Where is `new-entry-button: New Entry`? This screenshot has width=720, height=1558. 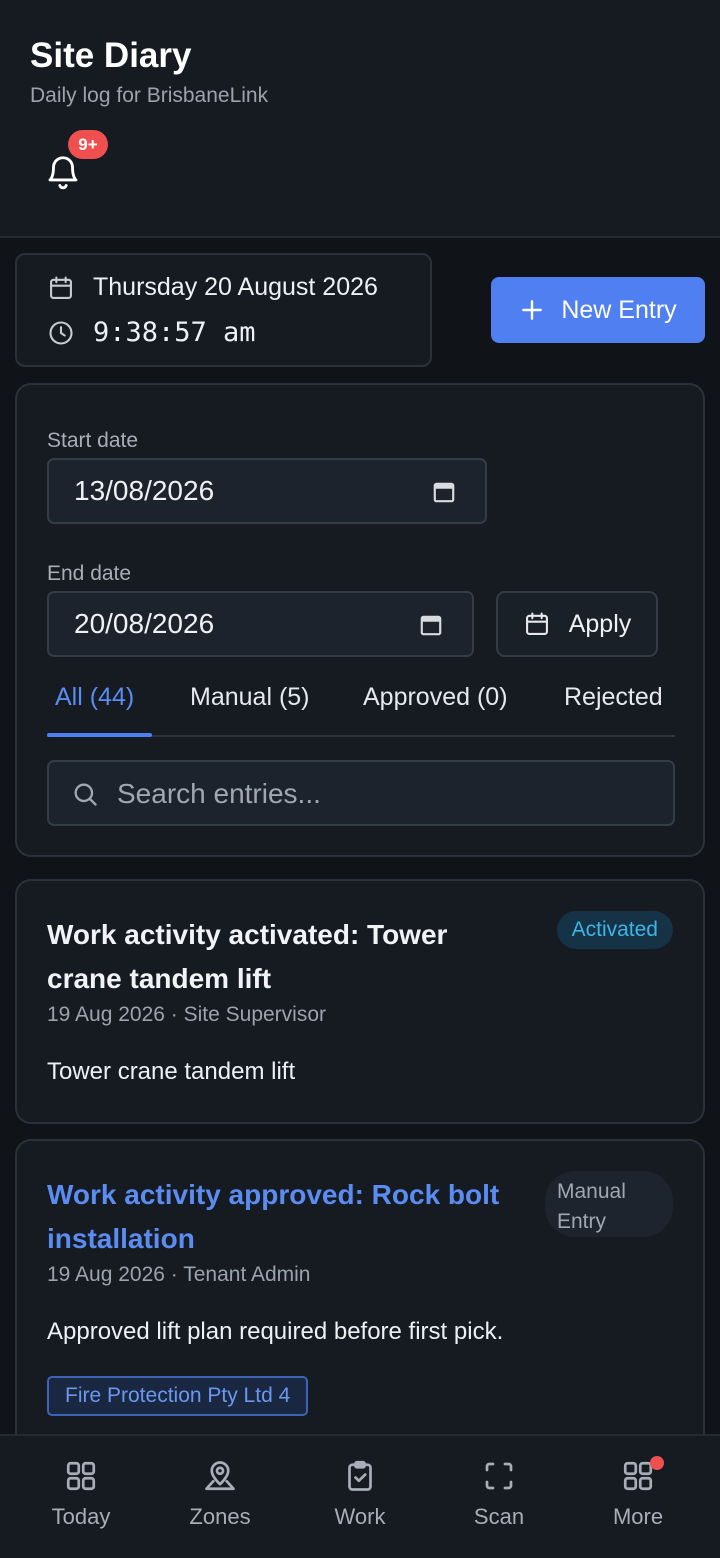
new-entry-button: New Entry is located at coordinates (598, 310).